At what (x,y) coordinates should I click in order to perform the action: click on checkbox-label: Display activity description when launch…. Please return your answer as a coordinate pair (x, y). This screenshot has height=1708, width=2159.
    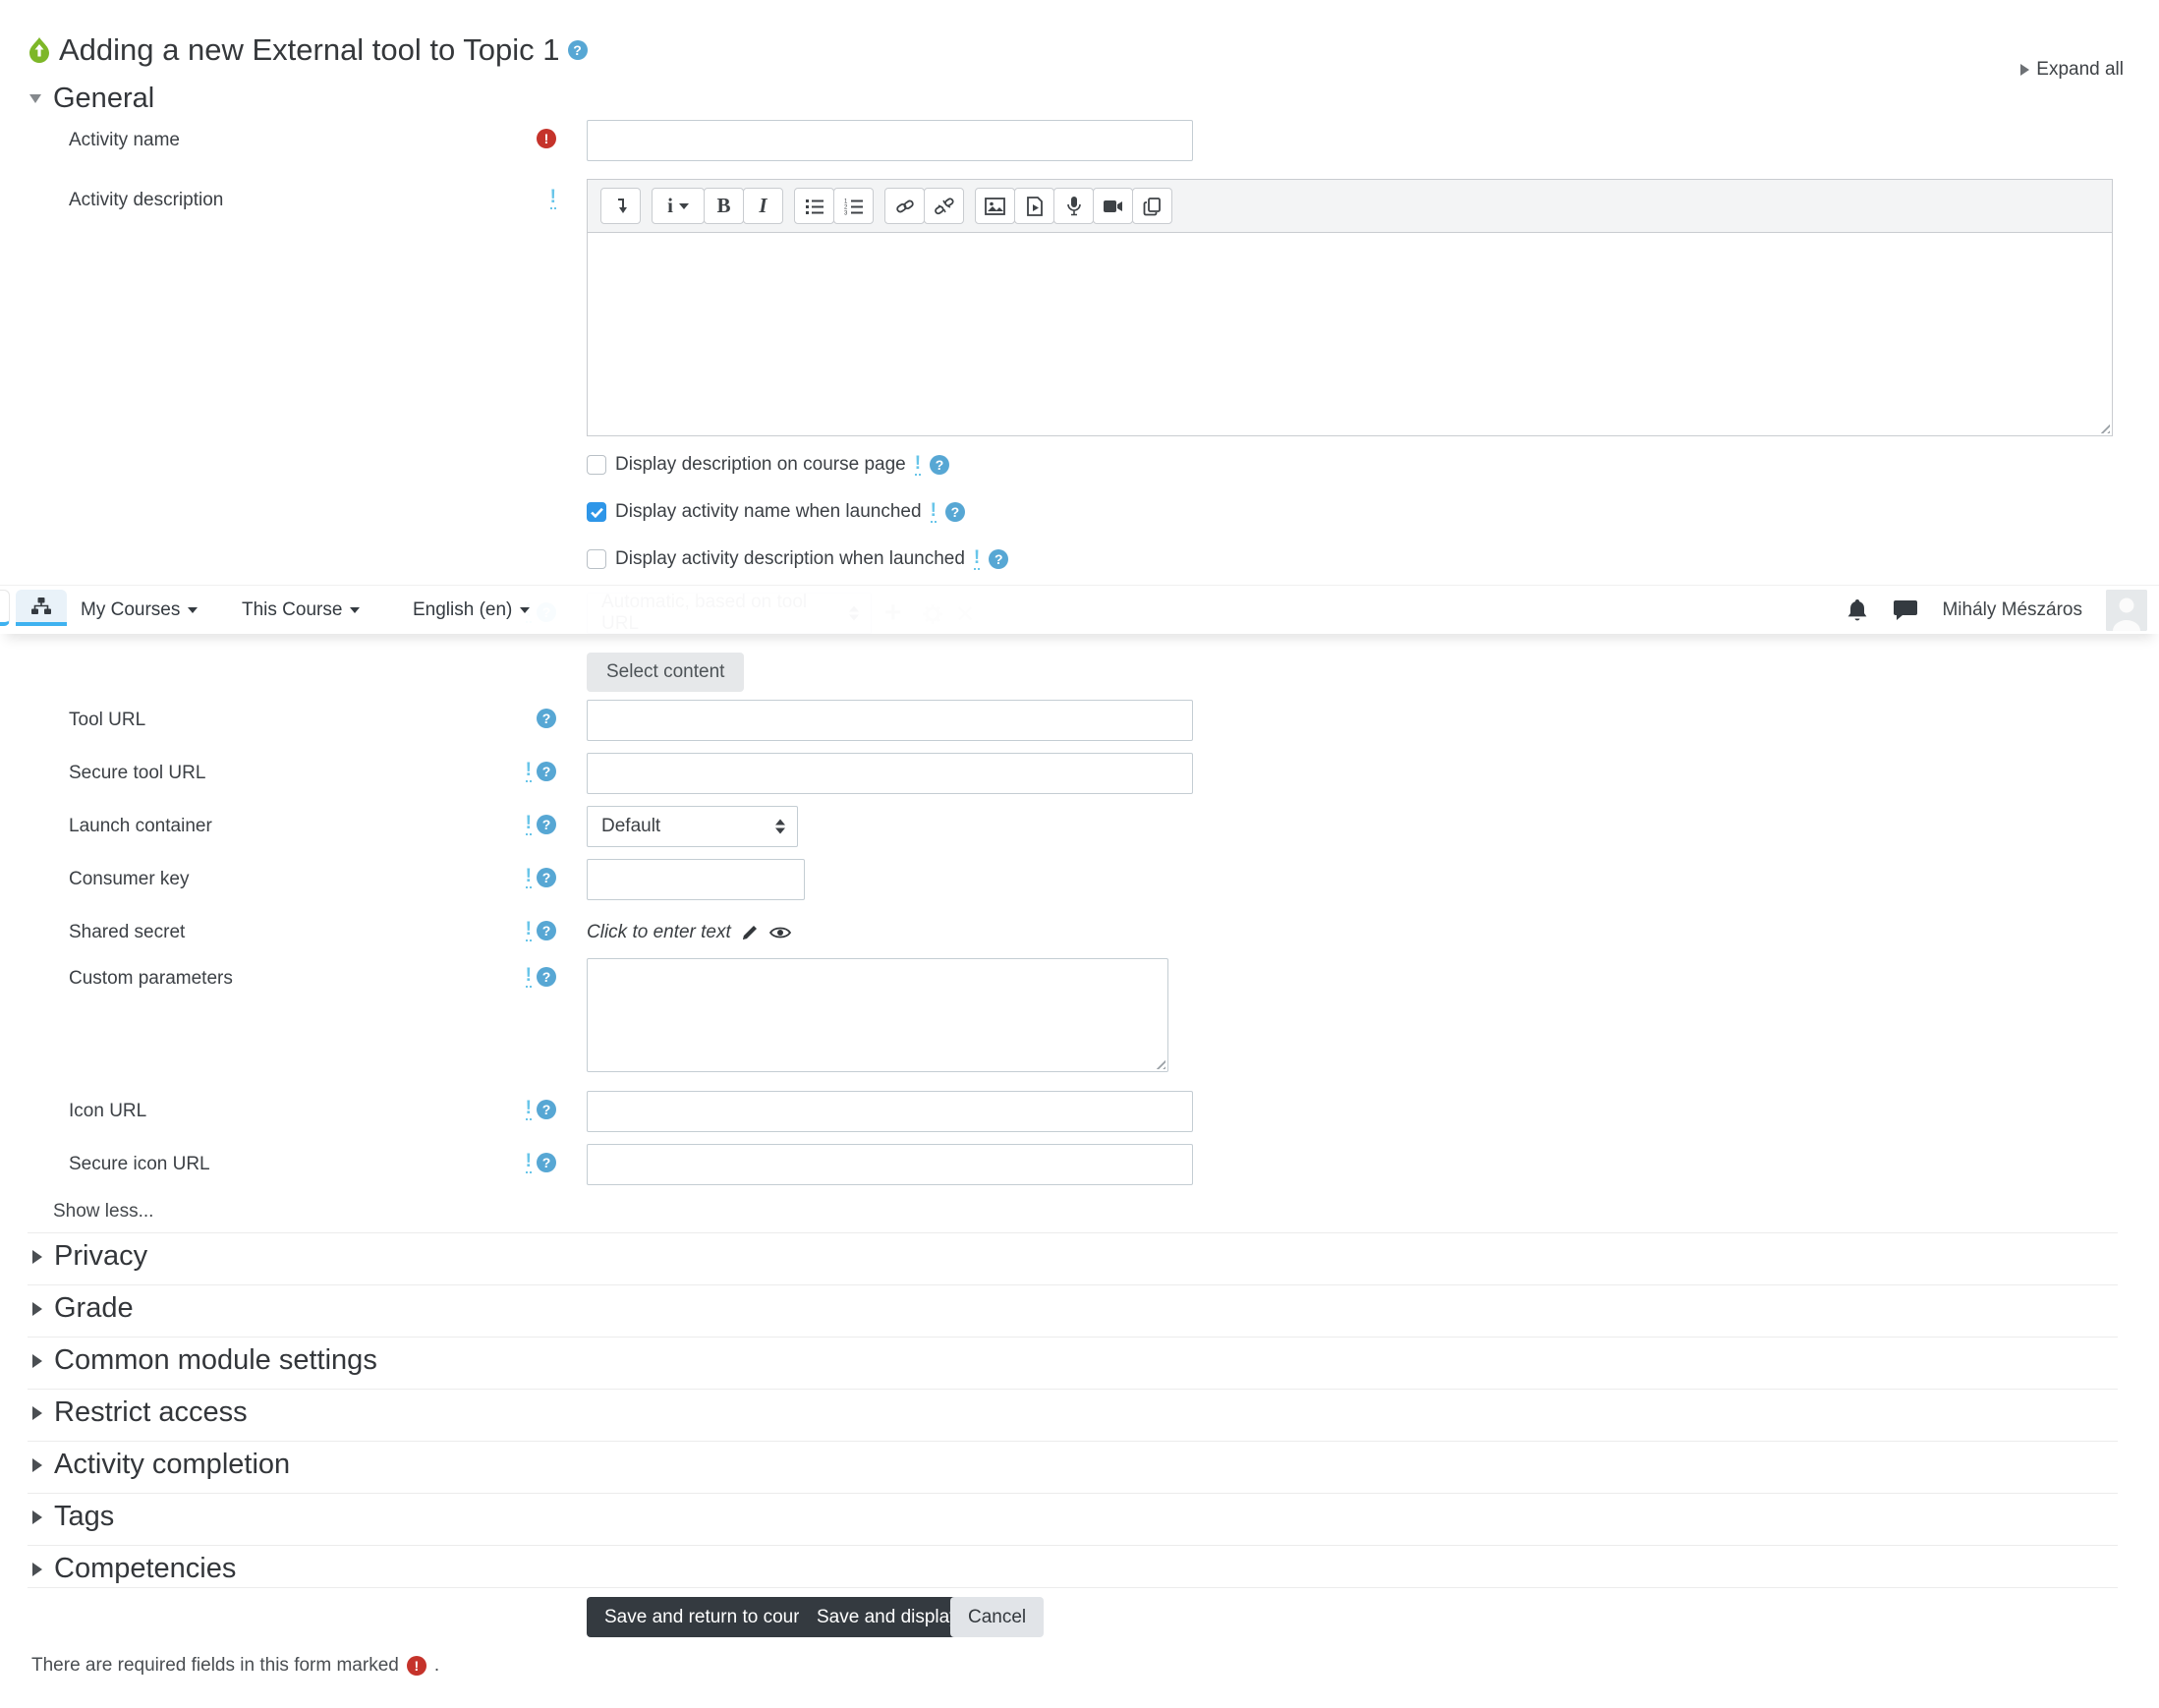
    Looking at the image, I should click on (790, 559).